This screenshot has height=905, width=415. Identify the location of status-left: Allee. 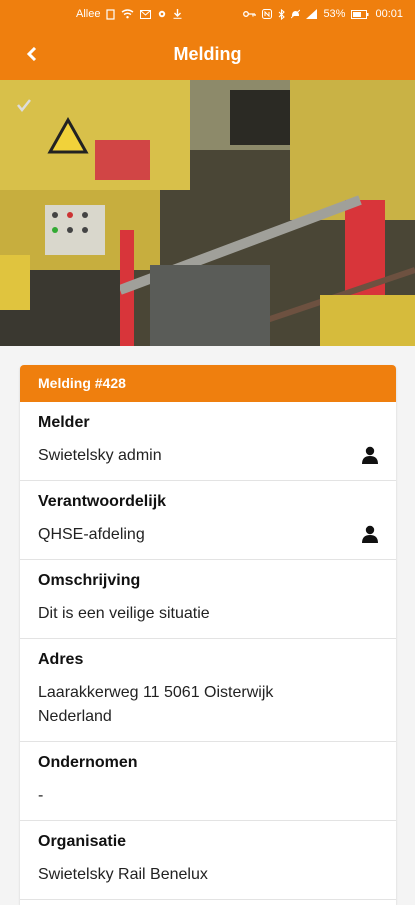
(129, 14).